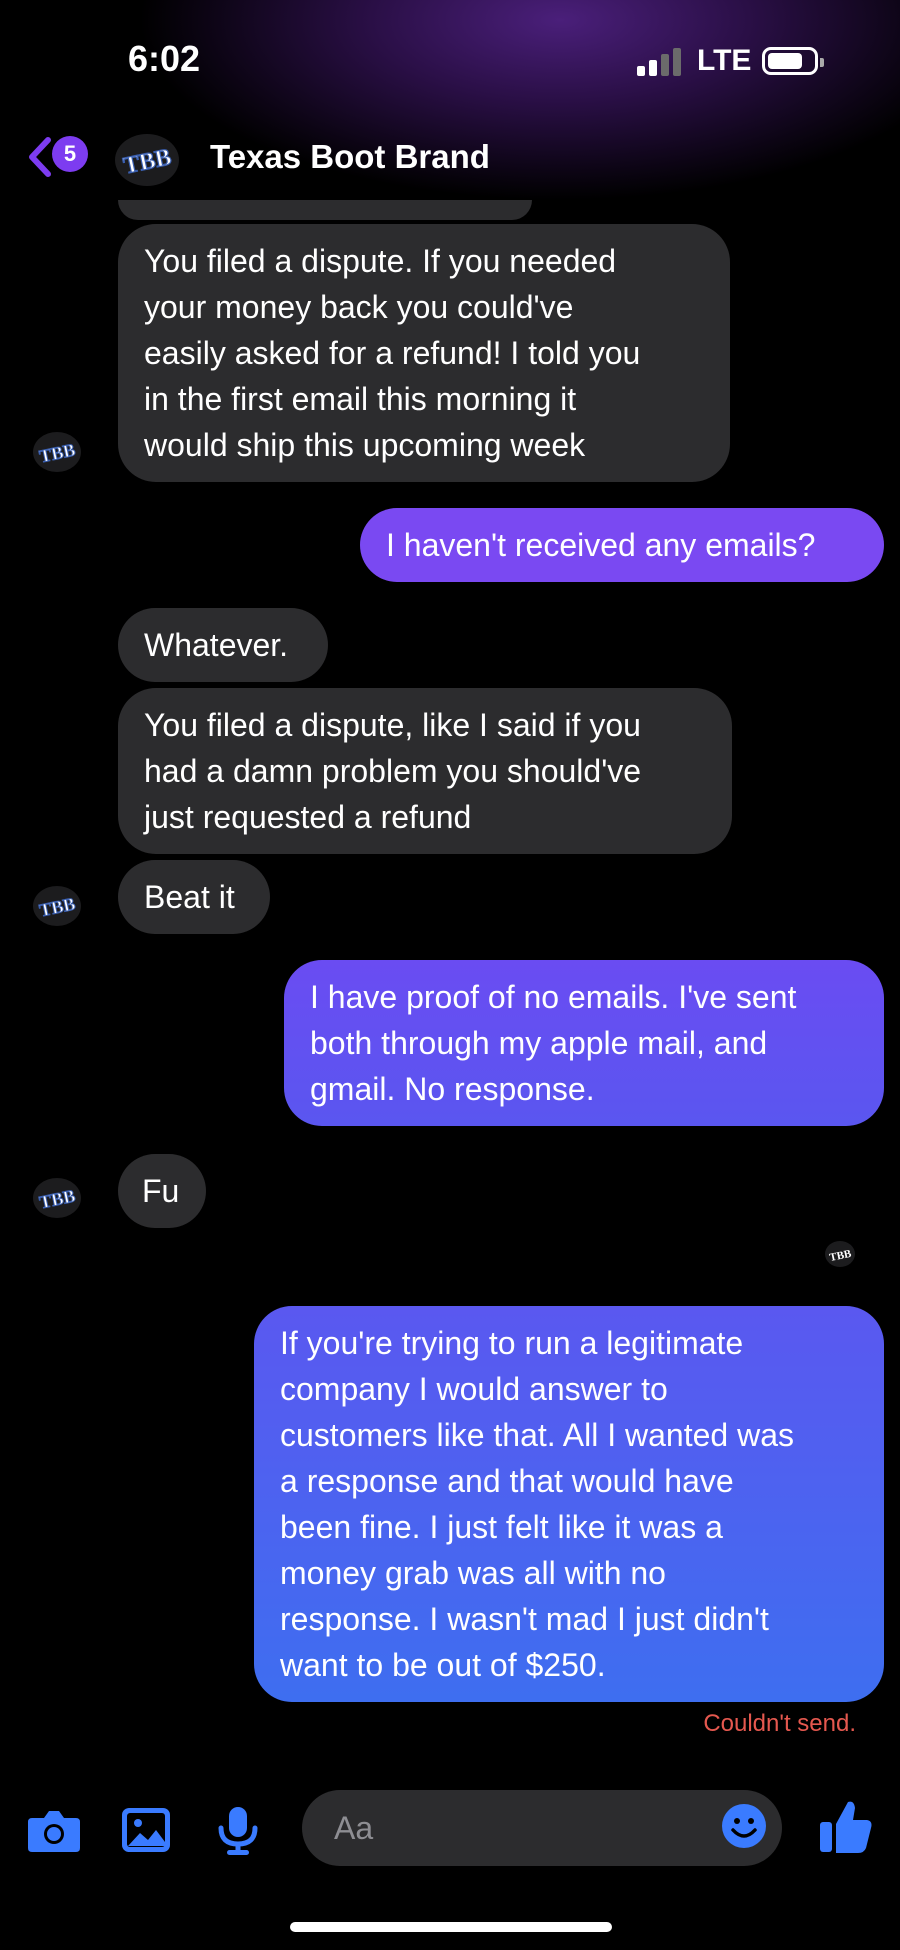 This screenshot has height=1950, width=900. Describe the element at coordinates (70, 154) in the screenshot. I see `unread-count-badge: 5` at that location.